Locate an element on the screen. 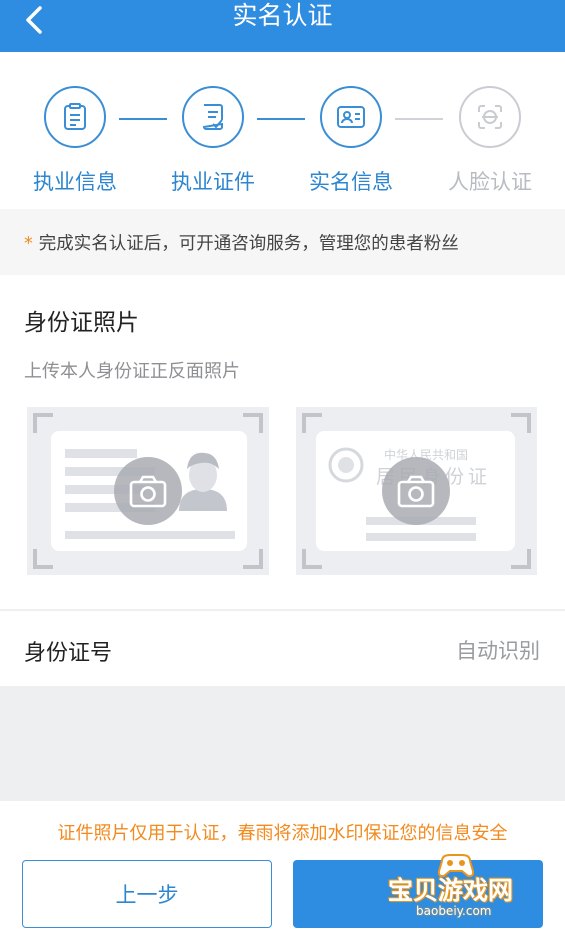 The width and height of the screenshot is (565, 943). section-subtitle: 上传本人身份证正反面照片 is located at coordinates (132, 371).